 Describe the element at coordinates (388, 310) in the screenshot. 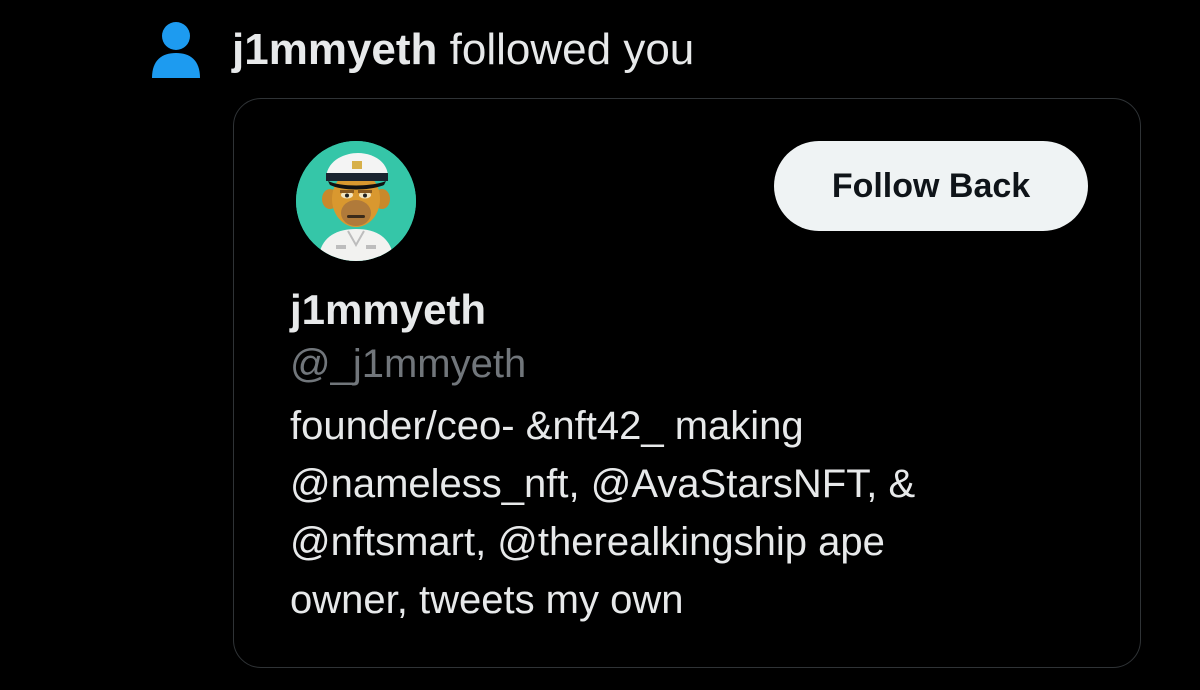

I see `profile-display-name: j1mmyeth` at that location.